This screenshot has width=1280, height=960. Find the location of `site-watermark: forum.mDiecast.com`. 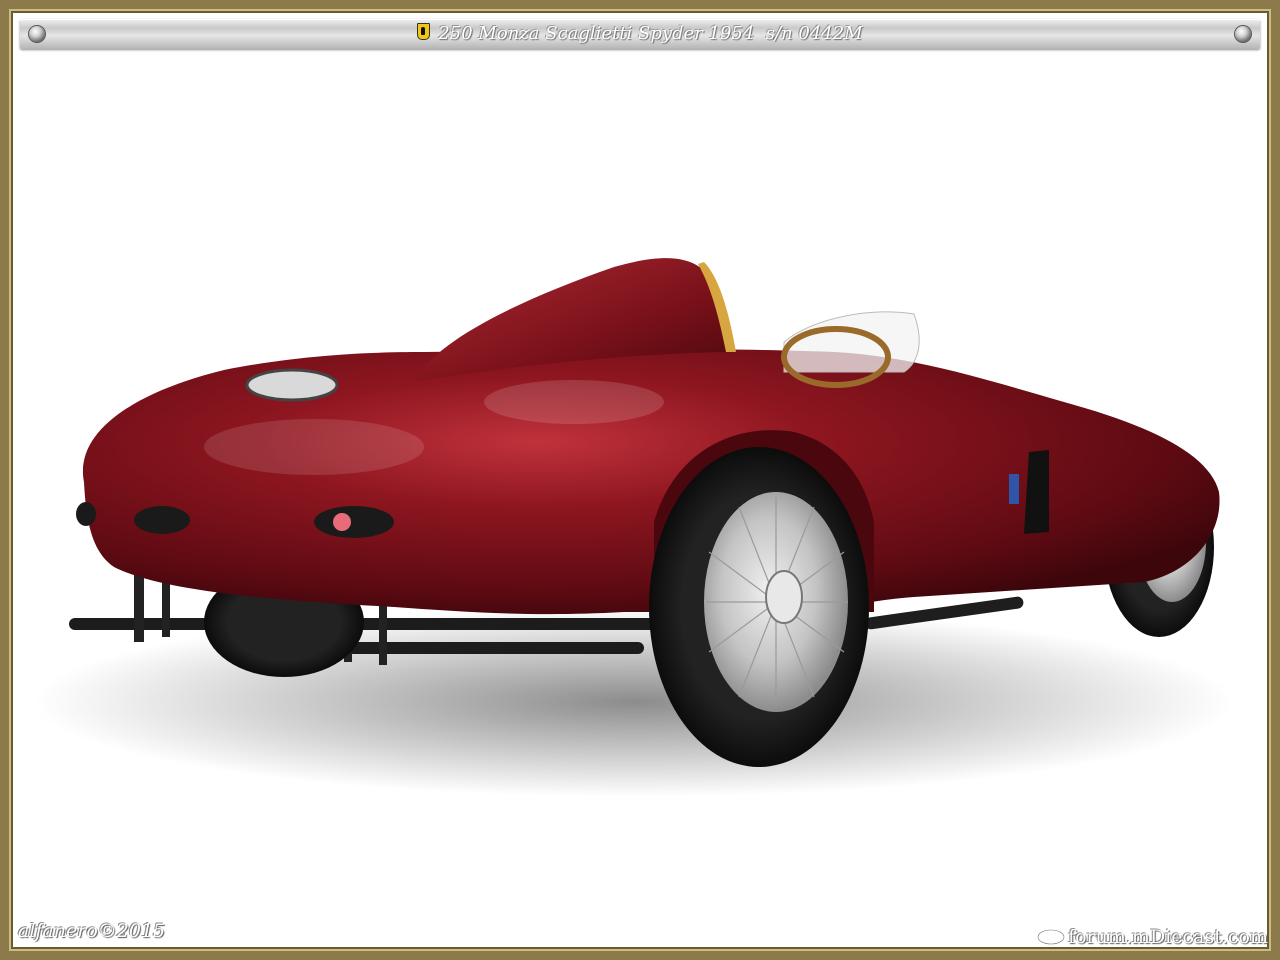

site-watermark: forum.mDiecast.com is located at coordinates (1152, 937).